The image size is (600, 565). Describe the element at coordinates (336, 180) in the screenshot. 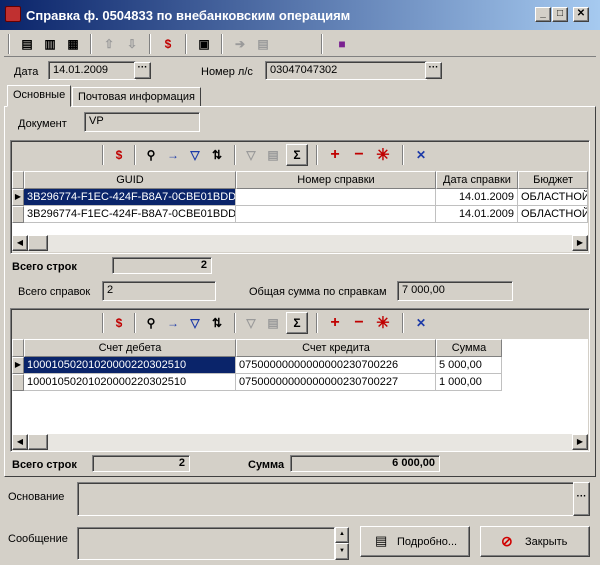

I see `grid1-header-number: Номер справки` at that location.